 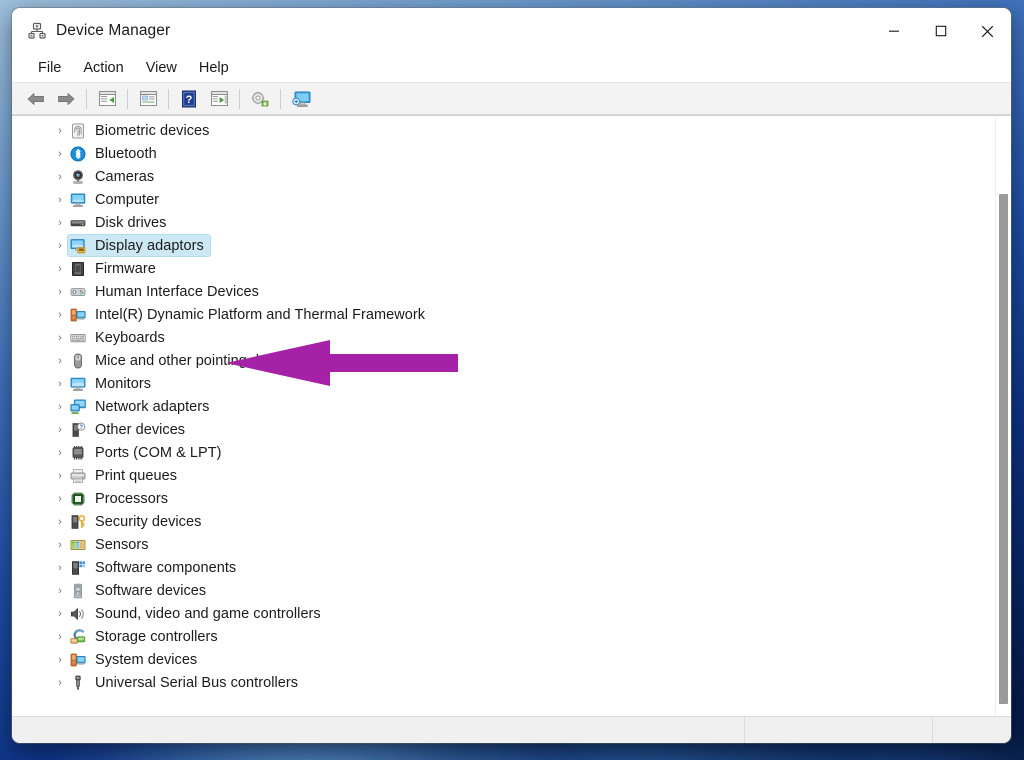 I want to click on menu-file: File, so click(x=49, y=68).